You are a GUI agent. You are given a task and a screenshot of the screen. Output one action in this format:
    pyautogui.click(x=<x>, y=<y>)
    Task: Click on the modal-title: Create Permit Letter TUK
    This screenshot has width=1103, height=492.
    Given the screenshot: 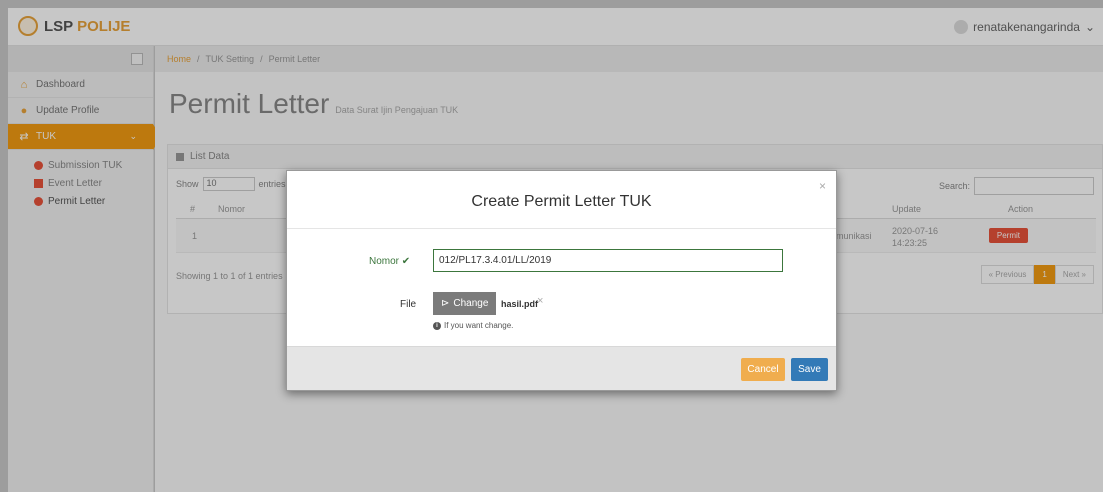 What is the action you would take?
    pyautogui.click(x=561, y=201)
    